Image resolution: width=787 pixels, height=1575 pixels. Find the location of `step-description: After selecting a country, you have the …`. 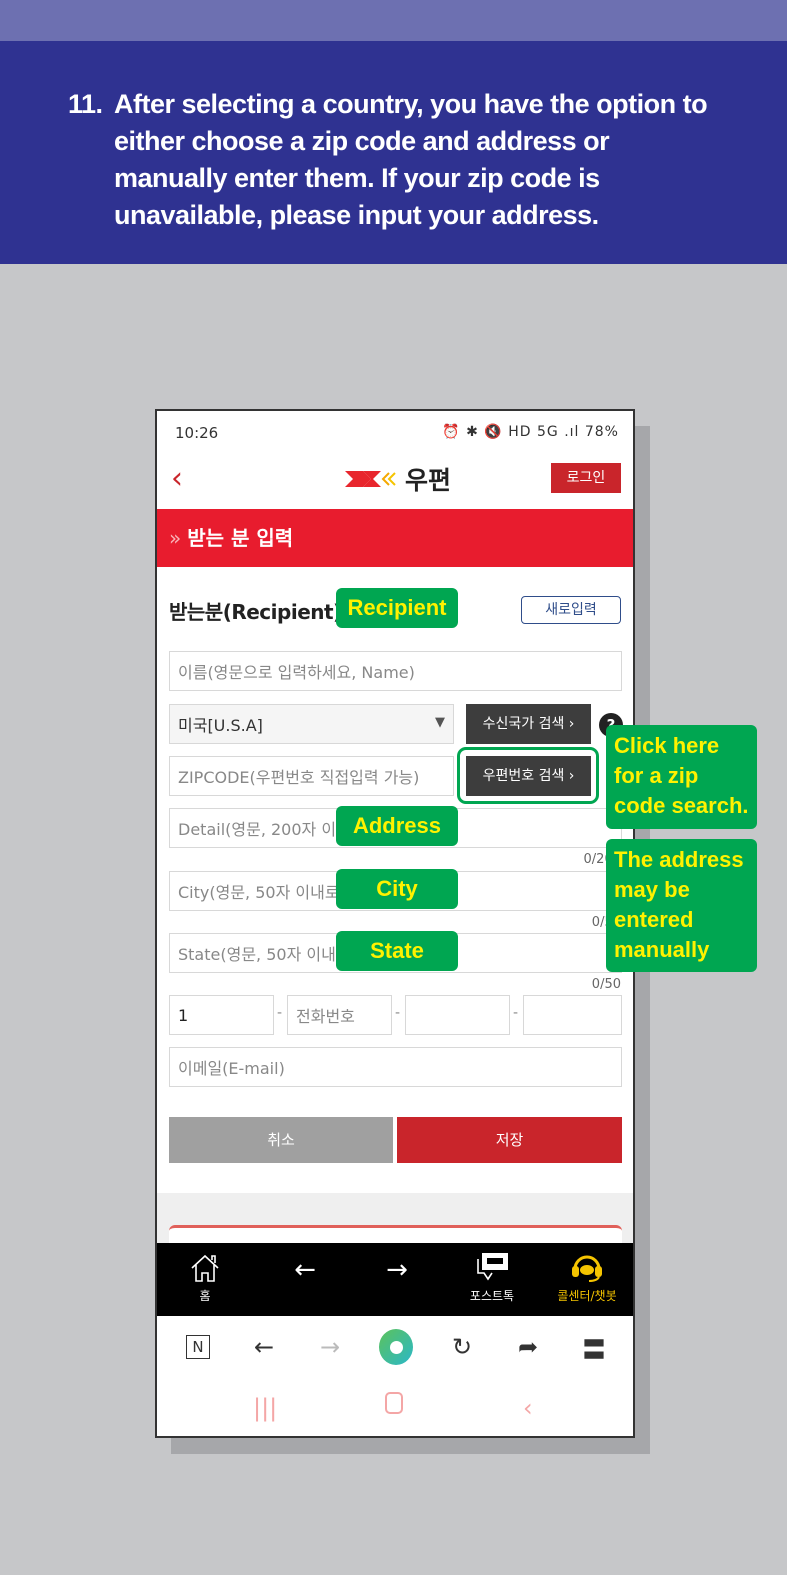

step-description: After selecting a country, you have the … is located at coordinates (411, 159).